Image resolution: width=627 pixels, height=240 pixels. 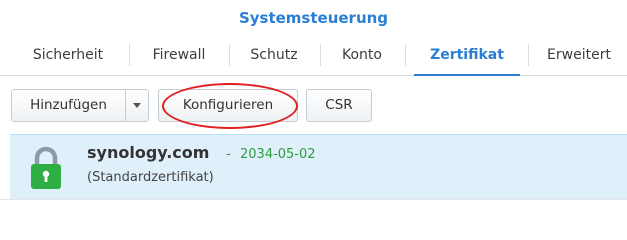 I want to click on annotation-circle, so click(x=230, y=106).